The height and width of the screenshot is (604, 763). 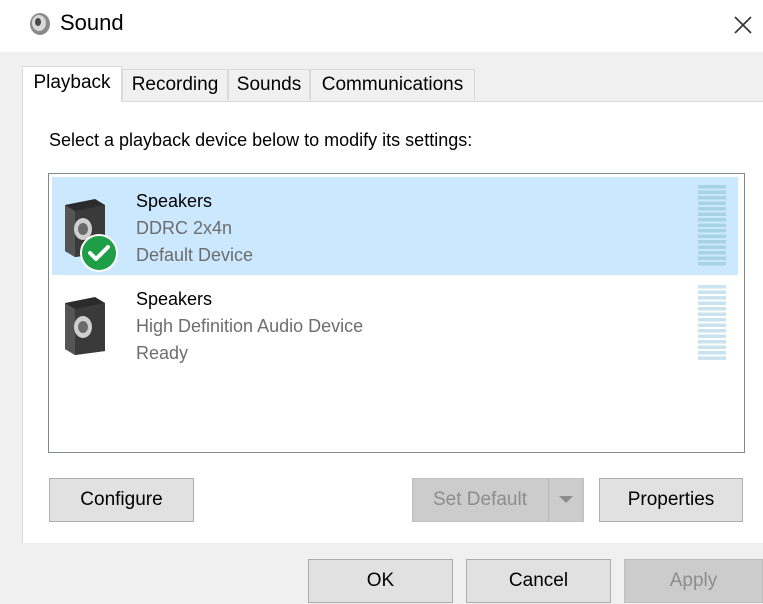 I want to click on set-default-dropdown, so click(x=565, y=500).